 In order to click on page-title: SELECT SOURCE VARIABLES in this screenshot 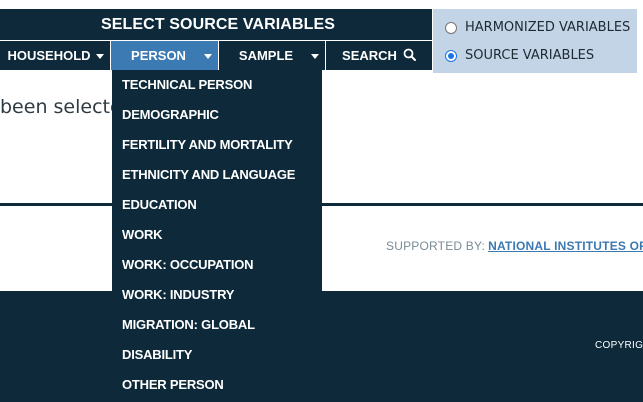, I will do `click(218, 24)`.